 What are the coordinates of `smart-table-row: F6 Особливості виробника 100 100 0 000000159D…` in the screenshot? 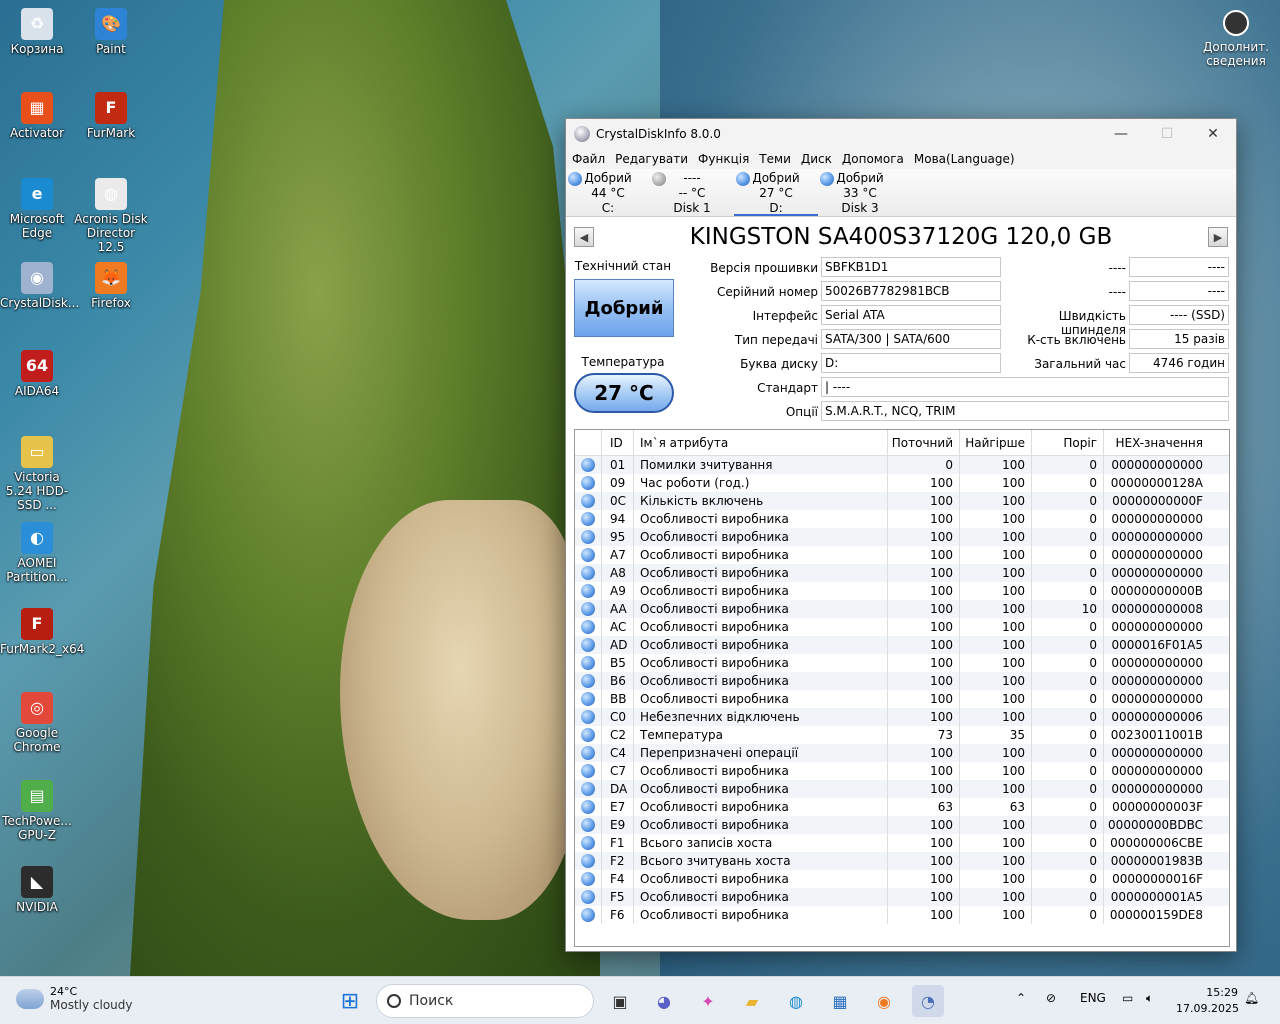 It's located at (902, 915).